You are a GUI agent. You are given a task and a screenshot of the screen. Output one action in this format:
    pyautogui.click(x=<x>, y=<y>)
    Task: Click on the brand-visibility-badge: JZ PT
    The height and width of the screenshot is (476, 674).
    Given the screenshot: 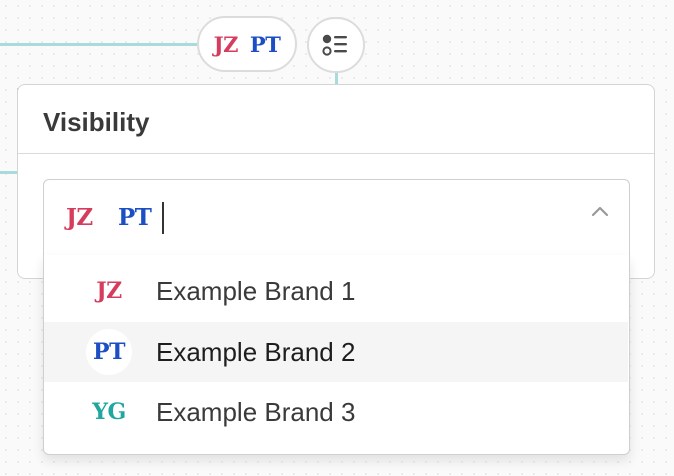 What is the action you would take?
    pyautogui.click(x=247, y=44)
    